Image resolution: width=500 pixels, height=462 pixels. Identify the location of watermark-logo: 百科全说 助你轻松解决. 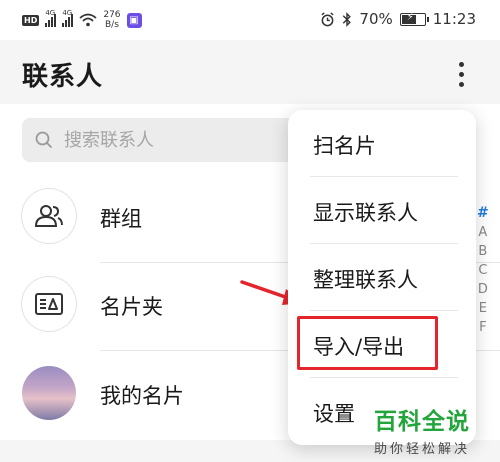
(430, 429).